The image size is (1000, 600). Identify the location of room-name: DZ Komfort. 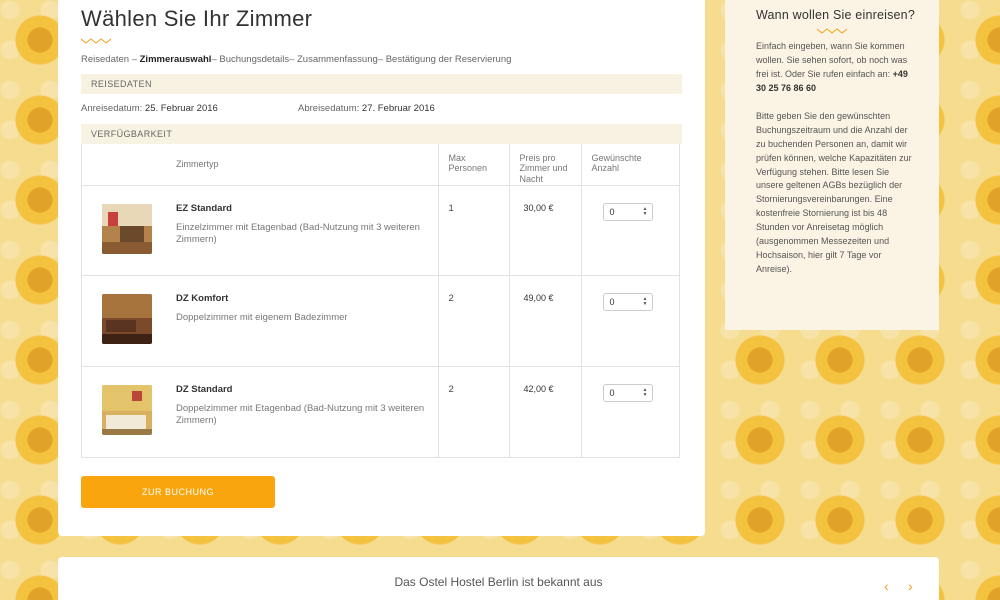
(202, 298).